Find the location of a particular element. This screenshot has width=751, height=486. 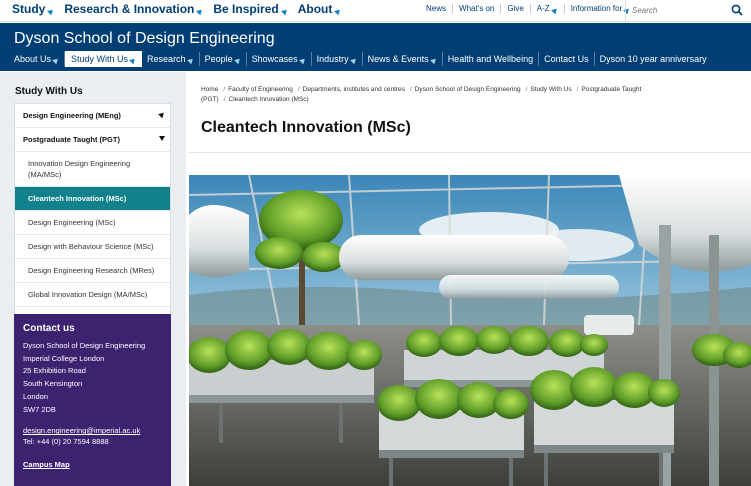

sidebar-nav-item: Design with Behaviour Science (MSc) is located at coordinates (92, 247).